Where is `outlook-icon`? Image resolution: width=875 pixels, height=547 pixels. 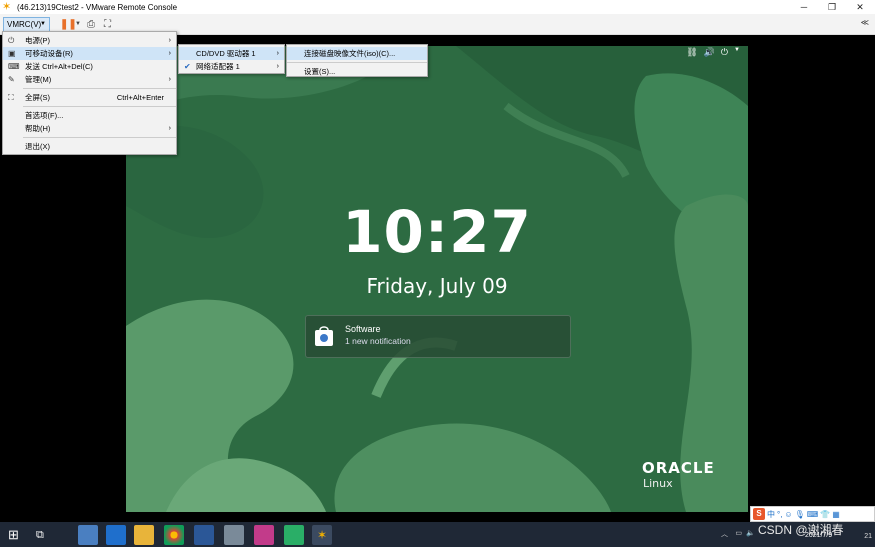 outlook-icon is located at coordinates (116, 535).